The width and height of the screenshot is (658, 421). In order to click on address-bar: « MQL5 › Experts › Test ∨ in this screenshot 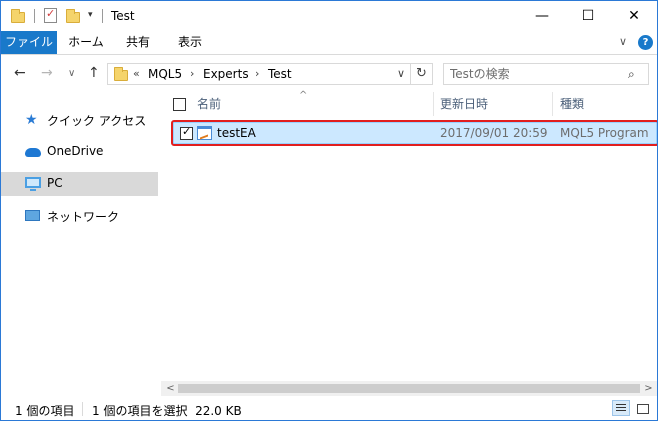, I will do `click(259, 74)`.